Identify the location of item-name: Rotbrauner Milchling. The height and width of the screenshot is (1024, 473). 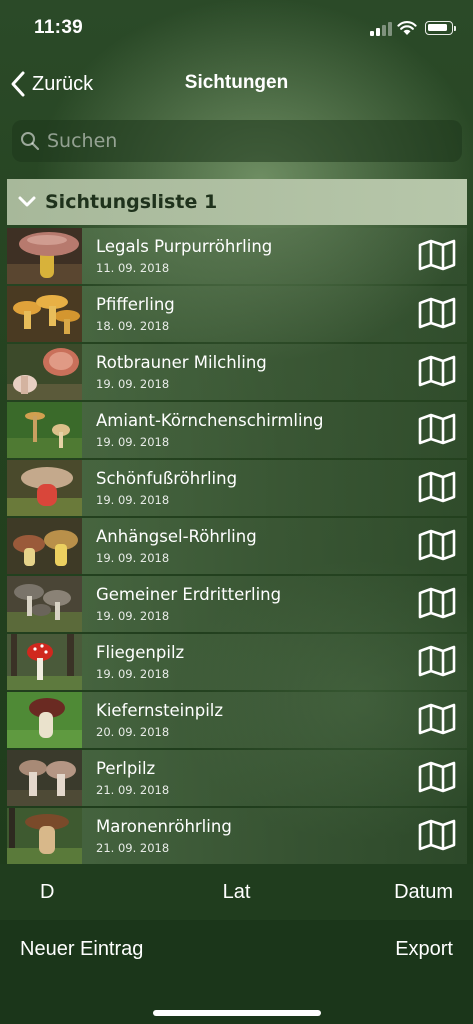
(181, 362).